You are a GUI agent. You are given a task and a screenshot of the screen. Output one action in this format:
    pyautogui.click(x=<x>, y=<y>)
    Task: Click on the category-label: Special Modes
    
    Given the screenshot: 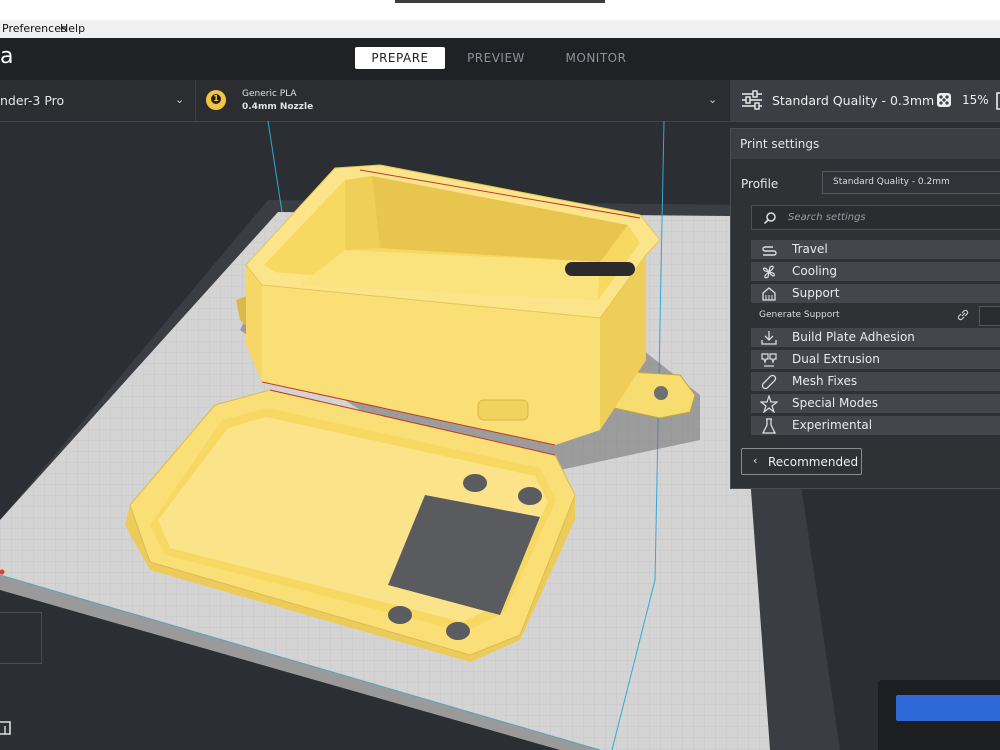 What is the action you would take?
    pyautogui.click(x=835, y=403)
    